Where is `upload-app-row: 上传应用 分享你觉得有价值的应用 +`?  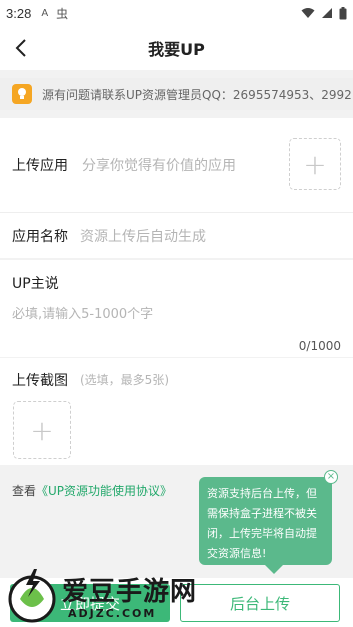
upload-app-row: 上传应用 分享你觉得有价值的应用 + is located at coordinates (176, 165).